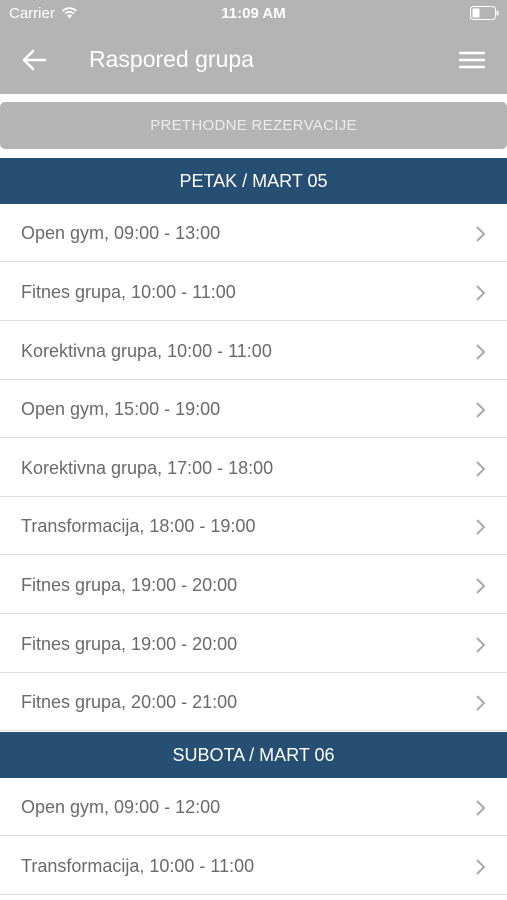 Image resolution: width=507 pixels, height=900 pixels. I want to click on schedule-row-label: Fitnes grupa, 20:00 - 21:00, so click(129, 702).